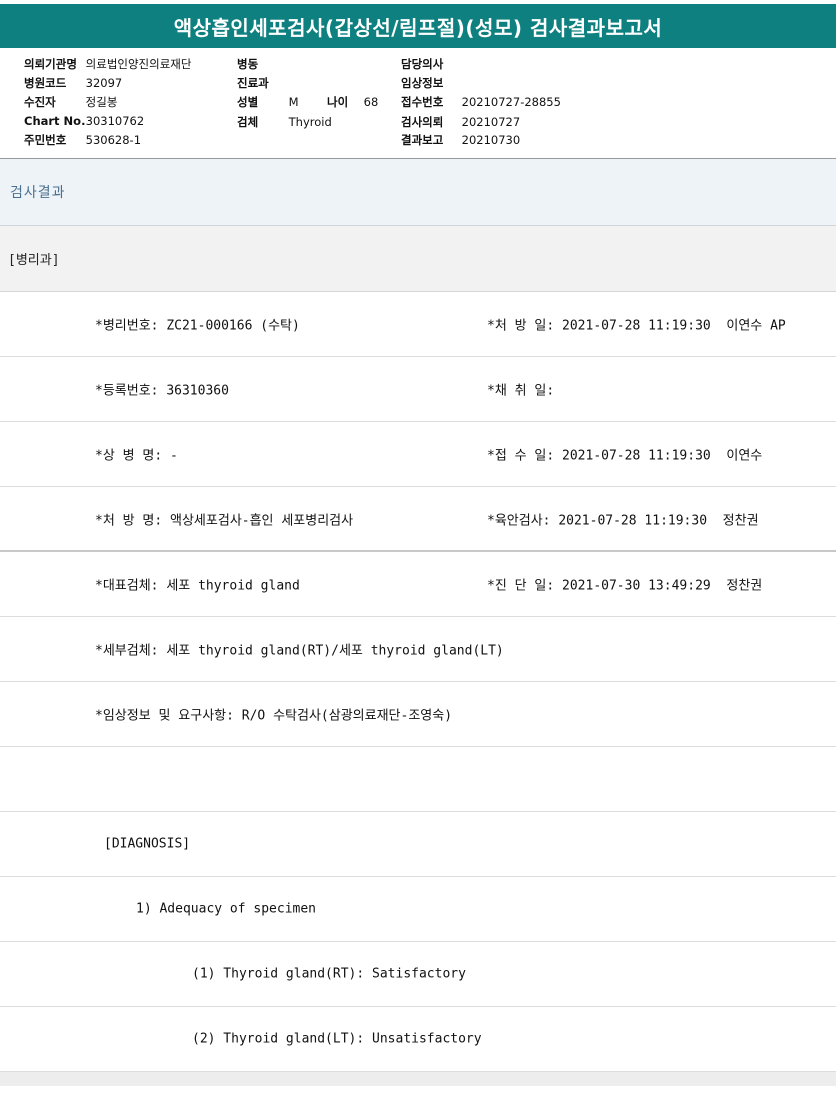 The width and height of the screenshot is (836, 1097). I want to click on row-left-text: (1) Thyroid gland(RT): Satisfactory, so click(329, 974).